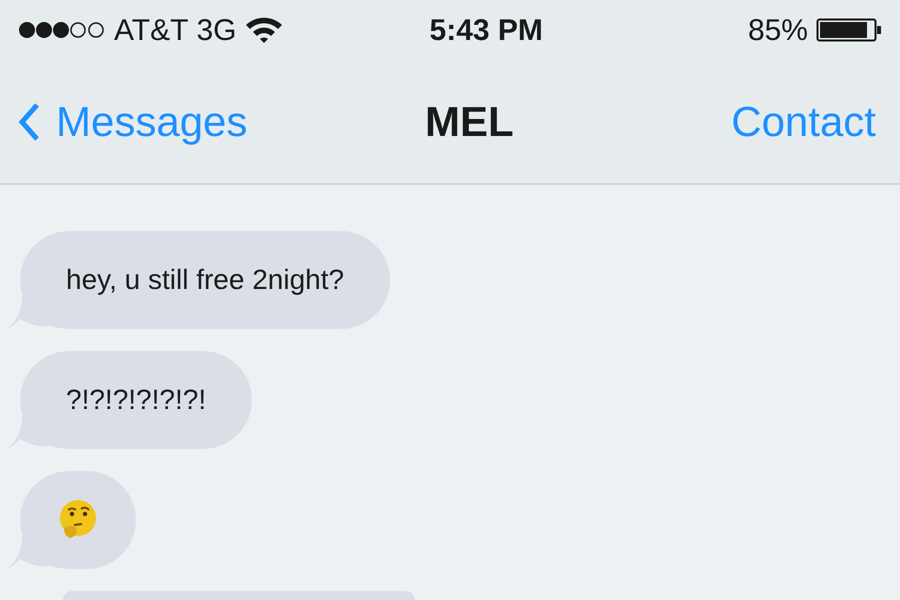  What do you see at coordinates (803, 121) in the screenshot?
I see `contact-link: Contact` at bounding box center [803, 121].